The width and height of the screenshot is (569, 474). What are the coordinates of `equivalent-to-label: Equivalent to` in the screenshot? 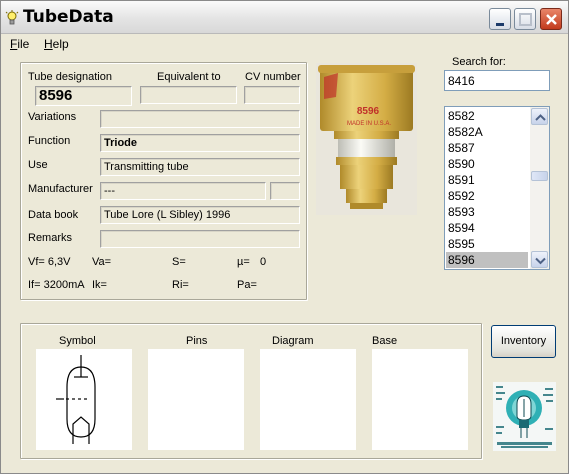 It's located at (189, 77).